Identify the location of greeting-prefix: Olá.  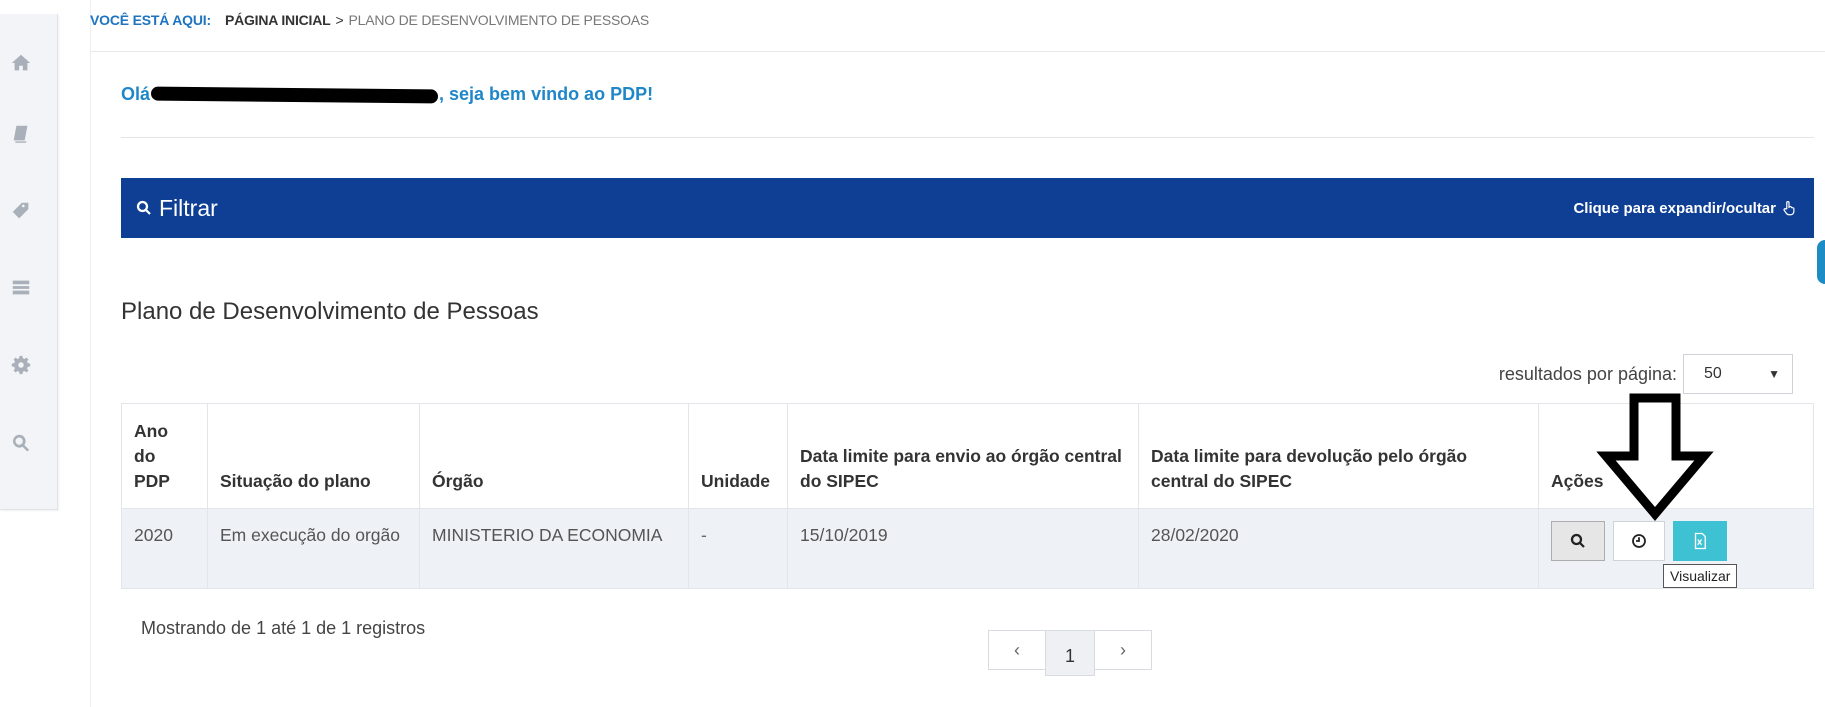
(136, 94).